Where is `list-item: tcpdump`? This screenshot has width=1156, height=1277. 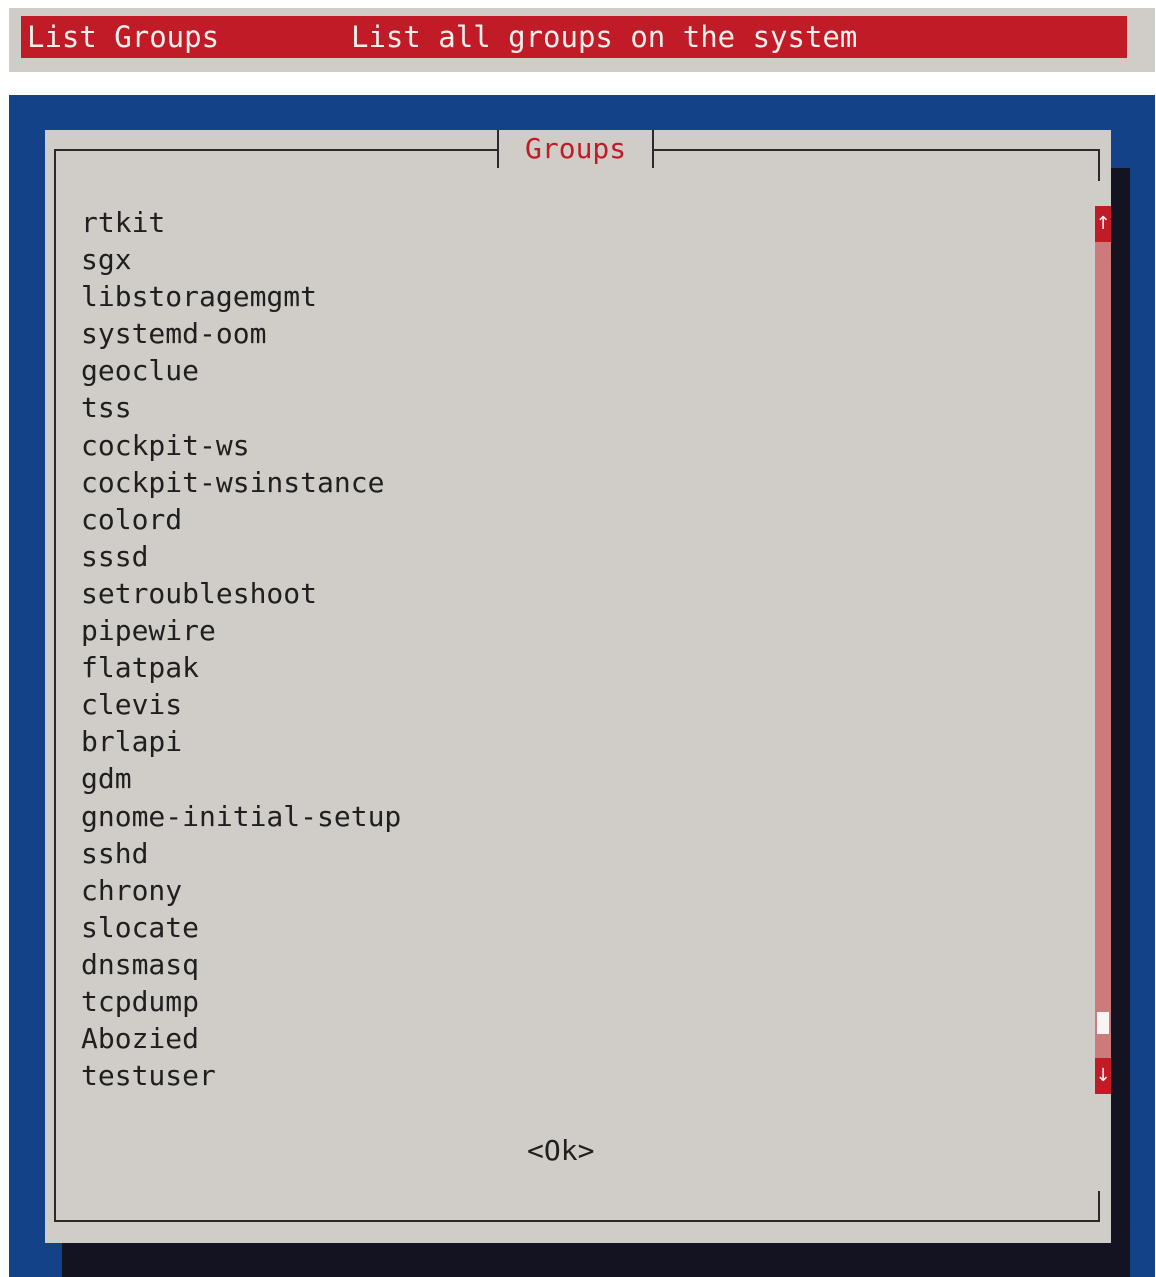
list-item: tcpdump is located at coordinates (241, 1001).